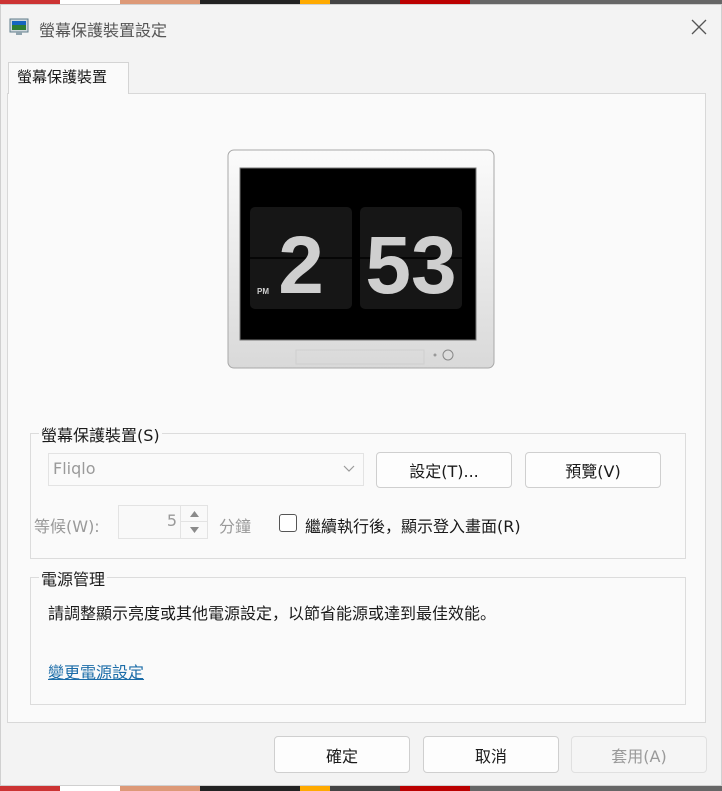 The image size is (722, 791). I want to click on chevron-up-icon, so click(194, 513).